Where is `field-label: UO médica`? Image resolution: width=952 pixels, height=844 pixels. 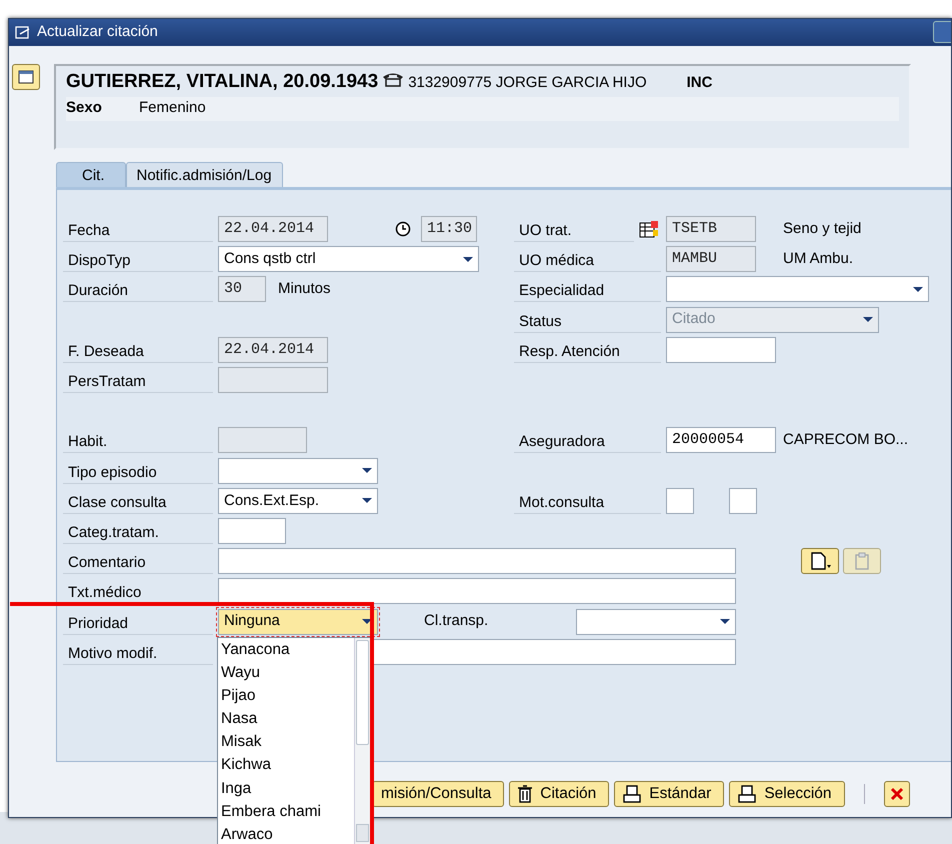
field-label: UO médica is located at coordinates (587, 259).